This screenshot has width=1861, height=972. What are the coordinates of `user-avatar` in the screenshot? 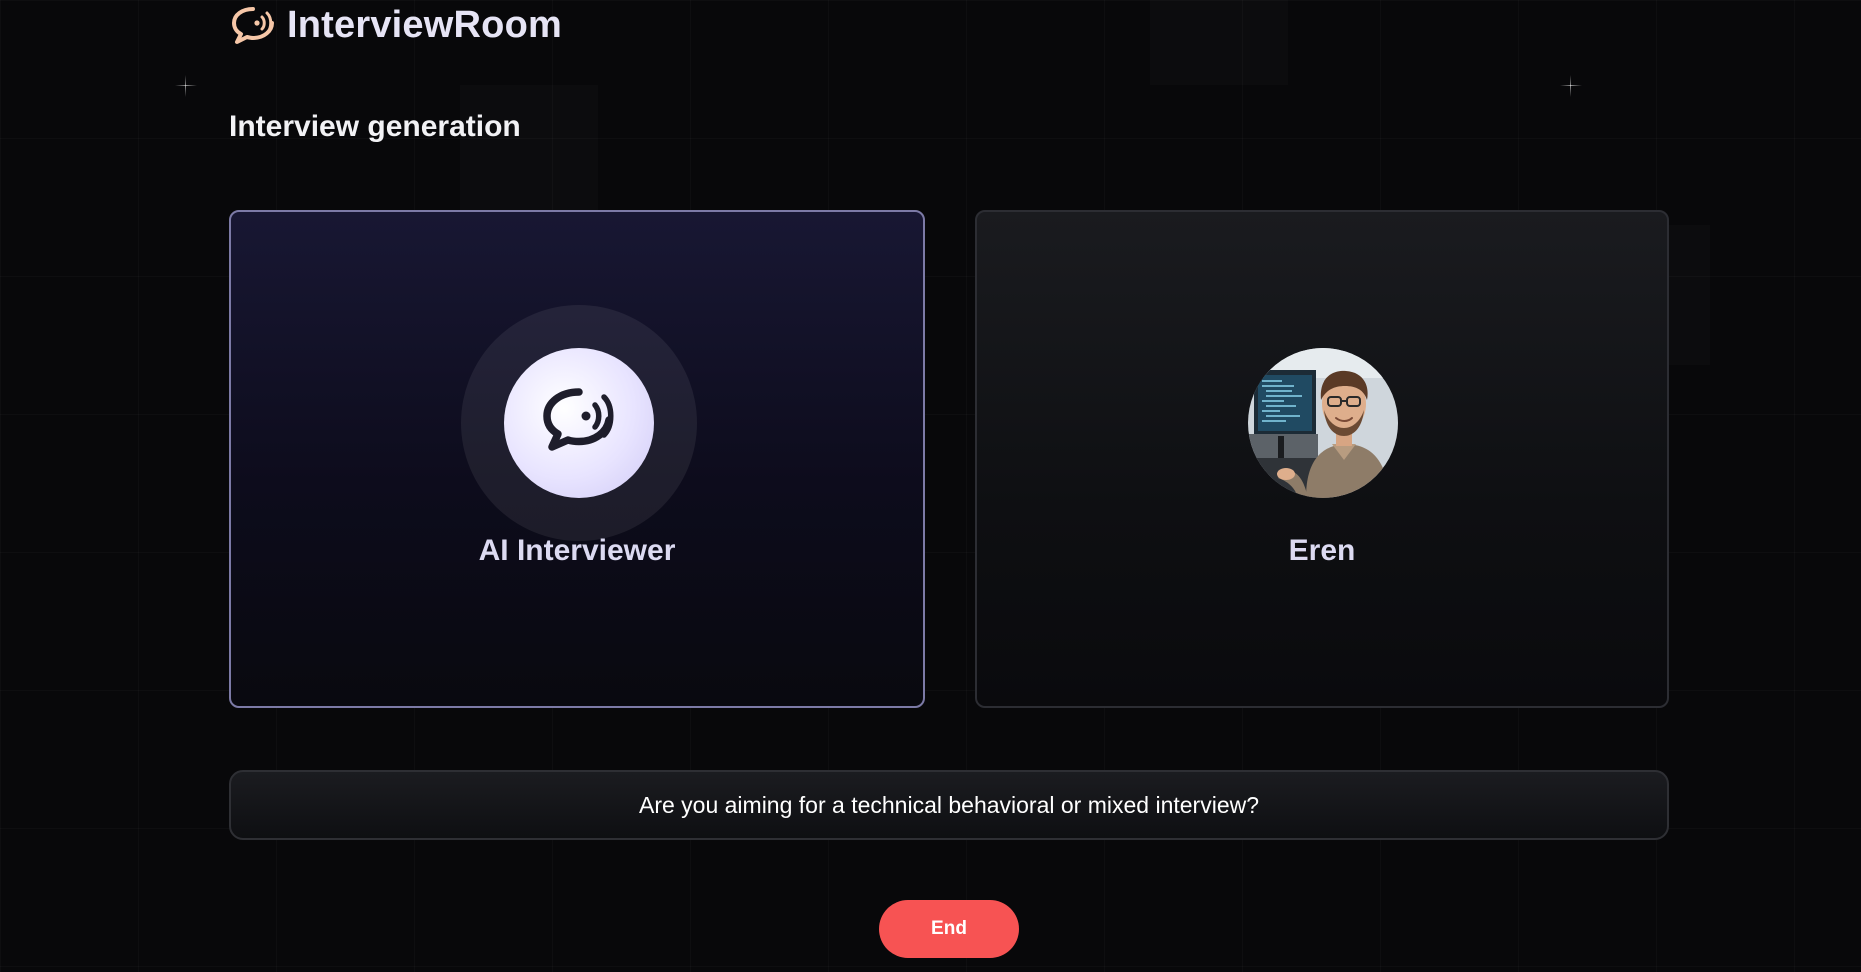 It's located at (1323, 423).